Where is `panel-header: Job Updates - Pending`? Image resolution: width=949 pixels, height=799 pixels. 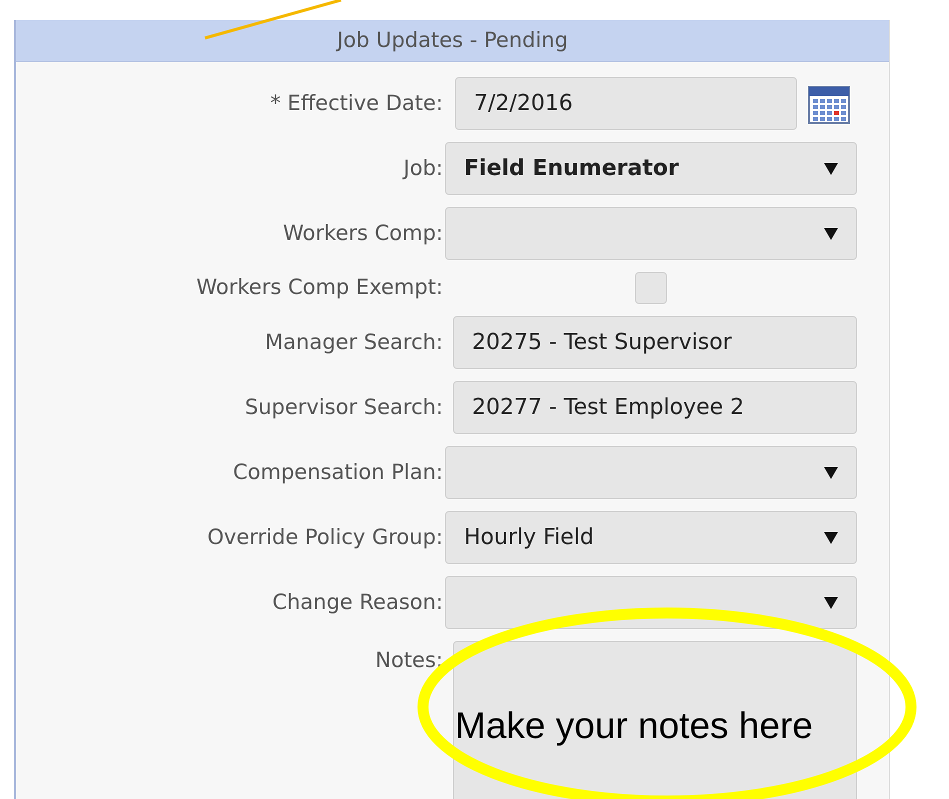
panel-header: Job Updates - Pending is located at coordinates (452, 41).